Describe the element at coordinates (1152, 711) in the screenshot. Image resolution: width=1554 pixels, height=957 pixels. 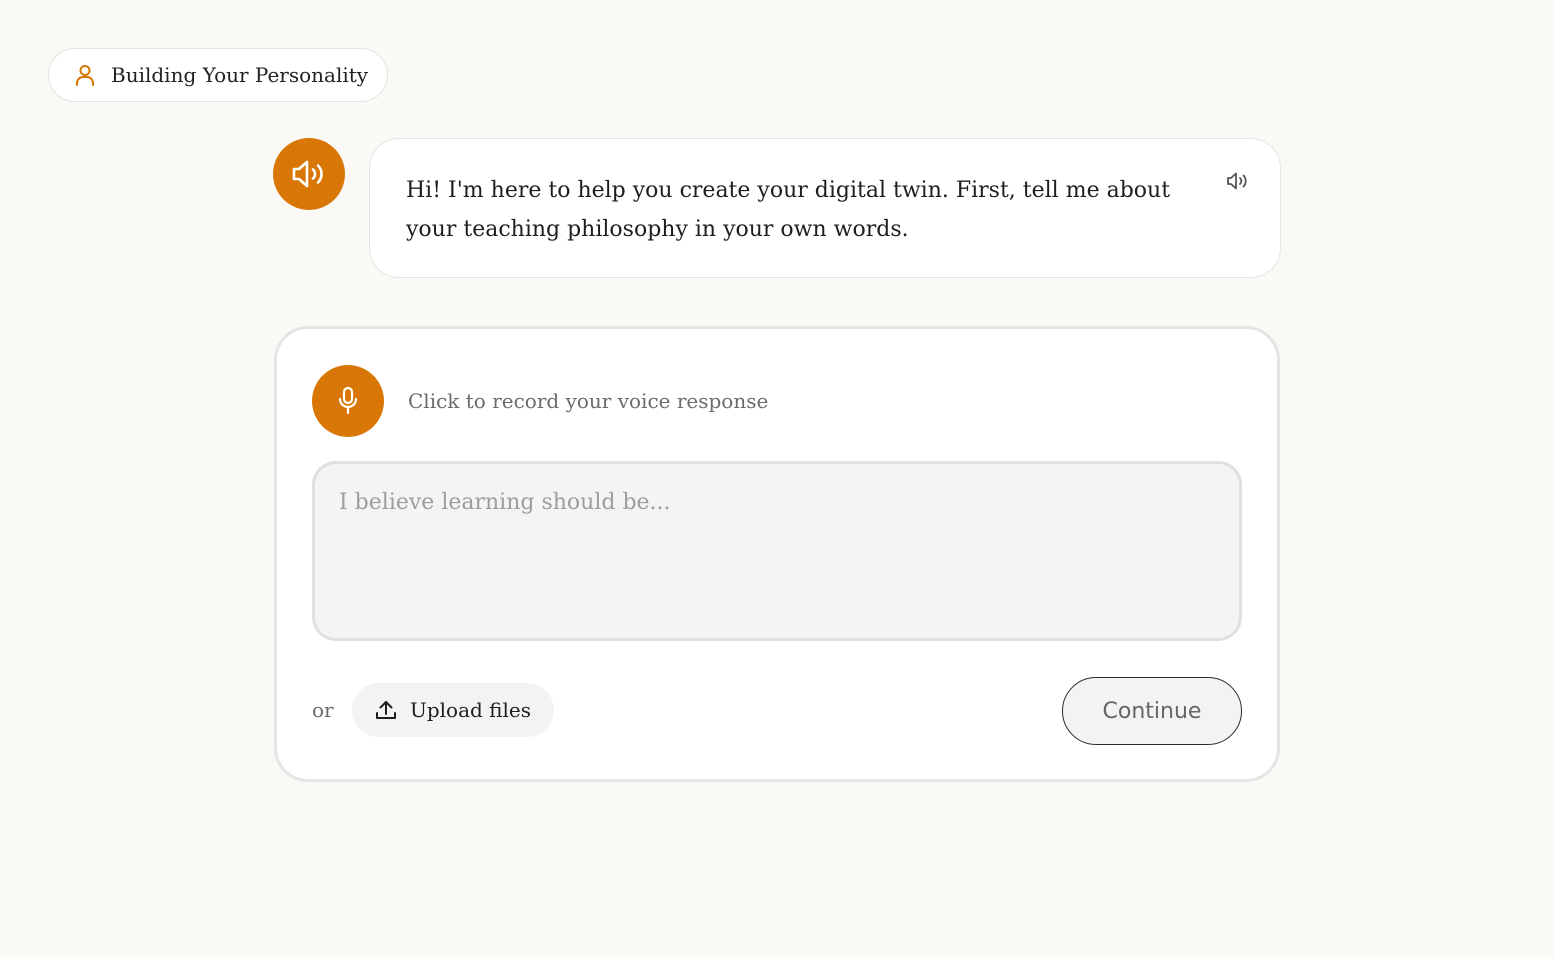
I see `continue-button: Continue` at that location.